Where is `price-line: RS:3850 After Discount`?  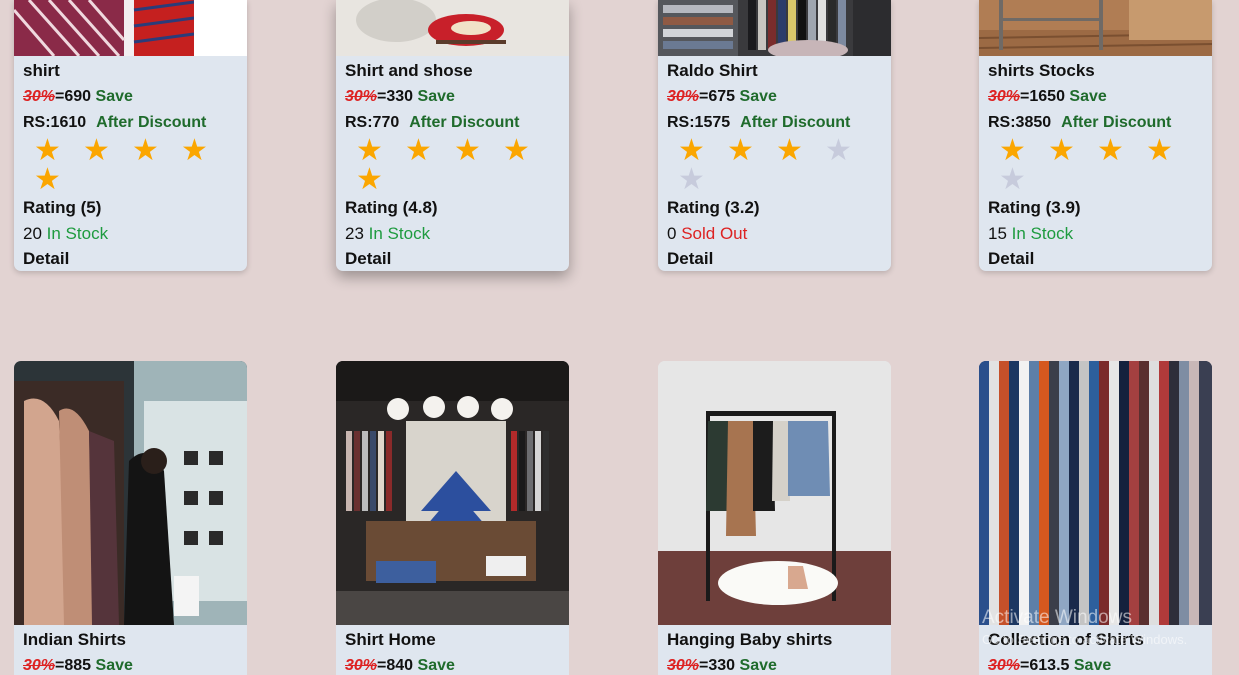 price-line: RS:3850 After Discount is located at coordinates (1095, 123).